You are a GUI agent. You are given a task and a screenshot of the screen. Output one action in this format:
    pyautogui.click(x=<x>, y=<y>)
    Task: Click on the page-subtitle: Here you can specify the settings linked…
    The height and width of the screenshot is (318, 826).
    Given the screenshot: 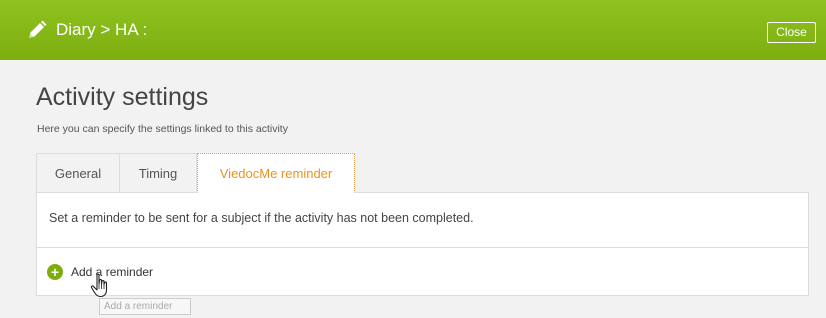 What is the action you would take?
    pyautogui.click(x=162, y=129)
    